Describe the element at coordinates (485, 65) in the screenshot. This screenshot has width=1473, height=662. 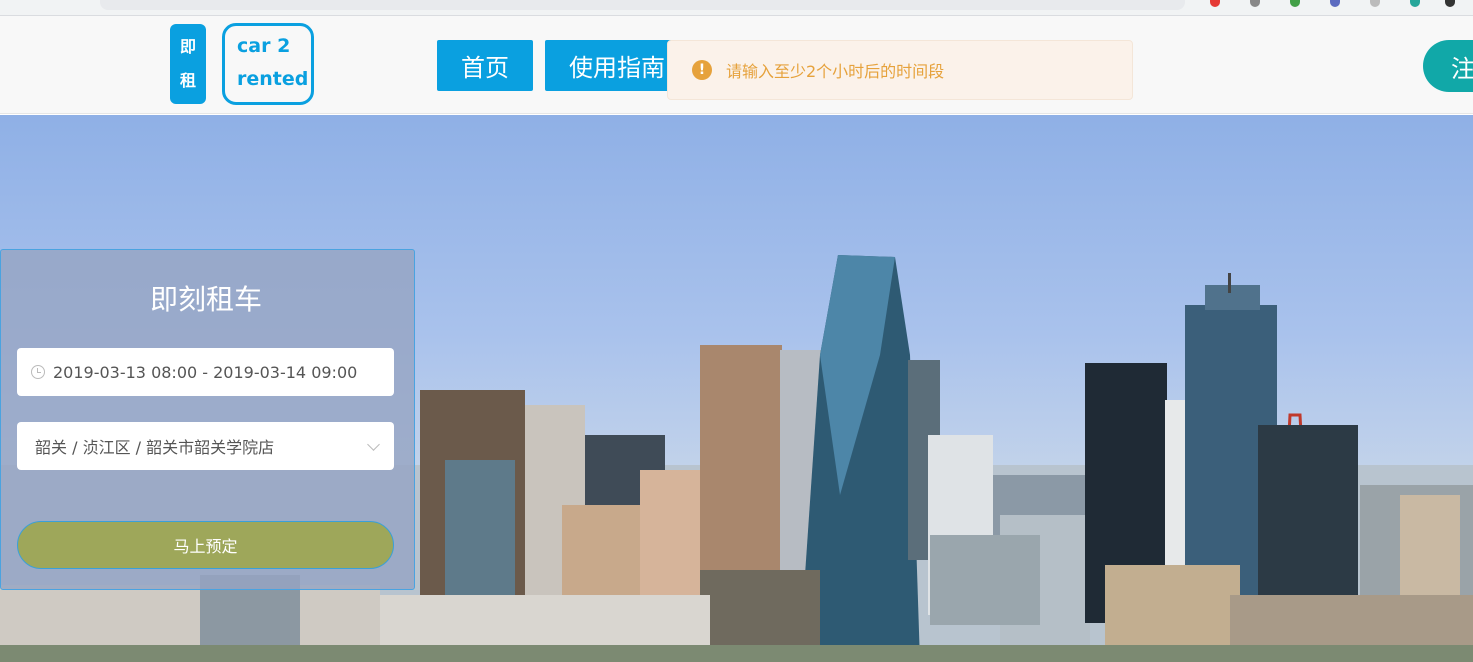
I see `nav-home-button: 首页` at that location.